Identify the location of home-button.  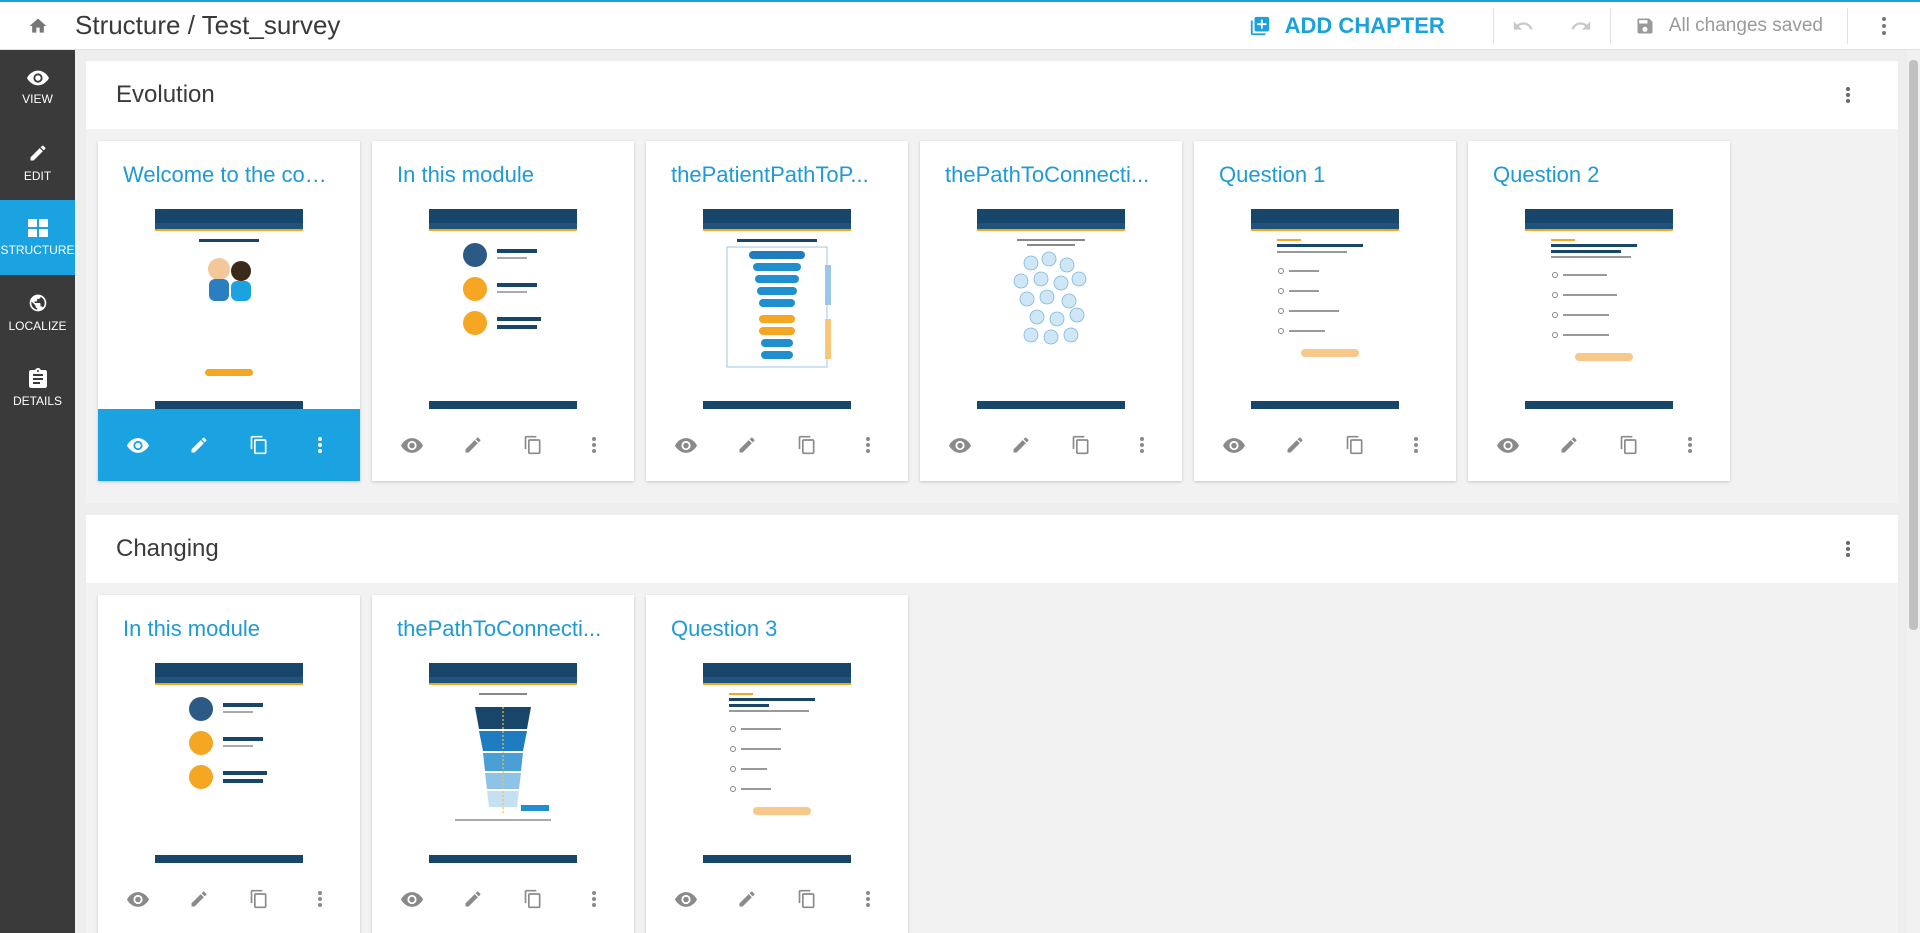
(37, 26).